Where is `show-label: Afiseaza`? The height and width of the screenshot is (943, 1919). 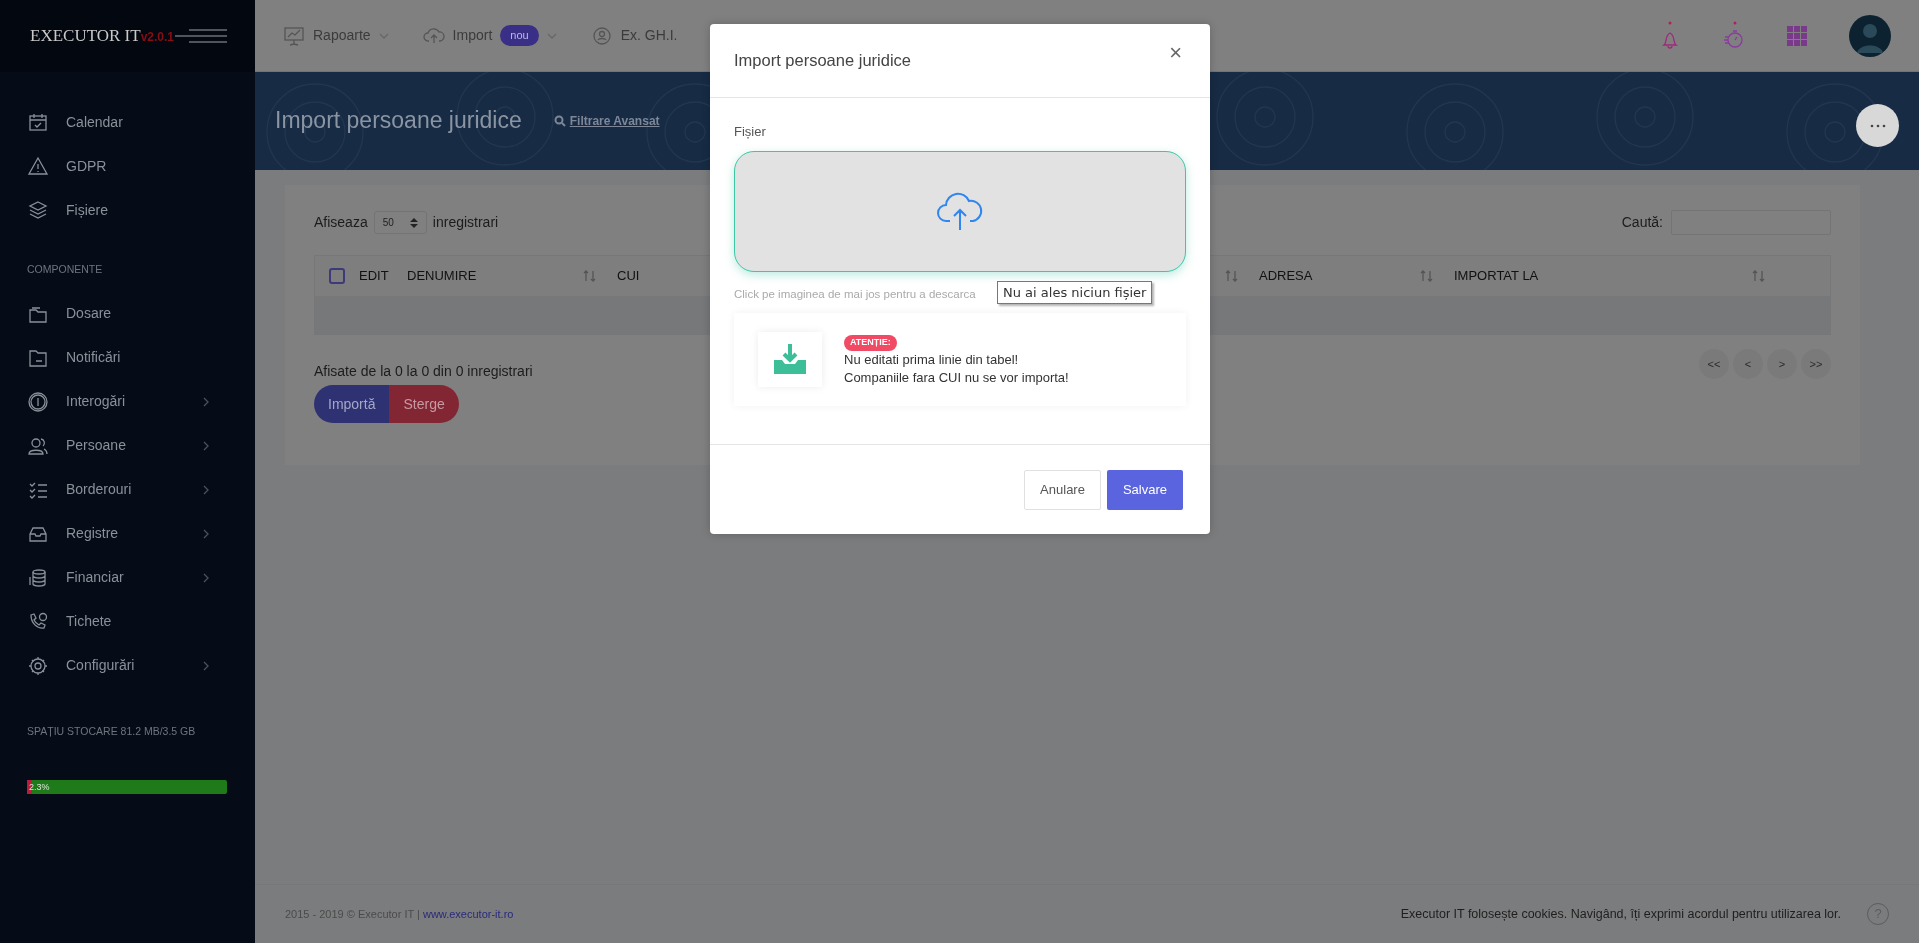
show-label: Afiseaza is located at coordinates (341, 222).